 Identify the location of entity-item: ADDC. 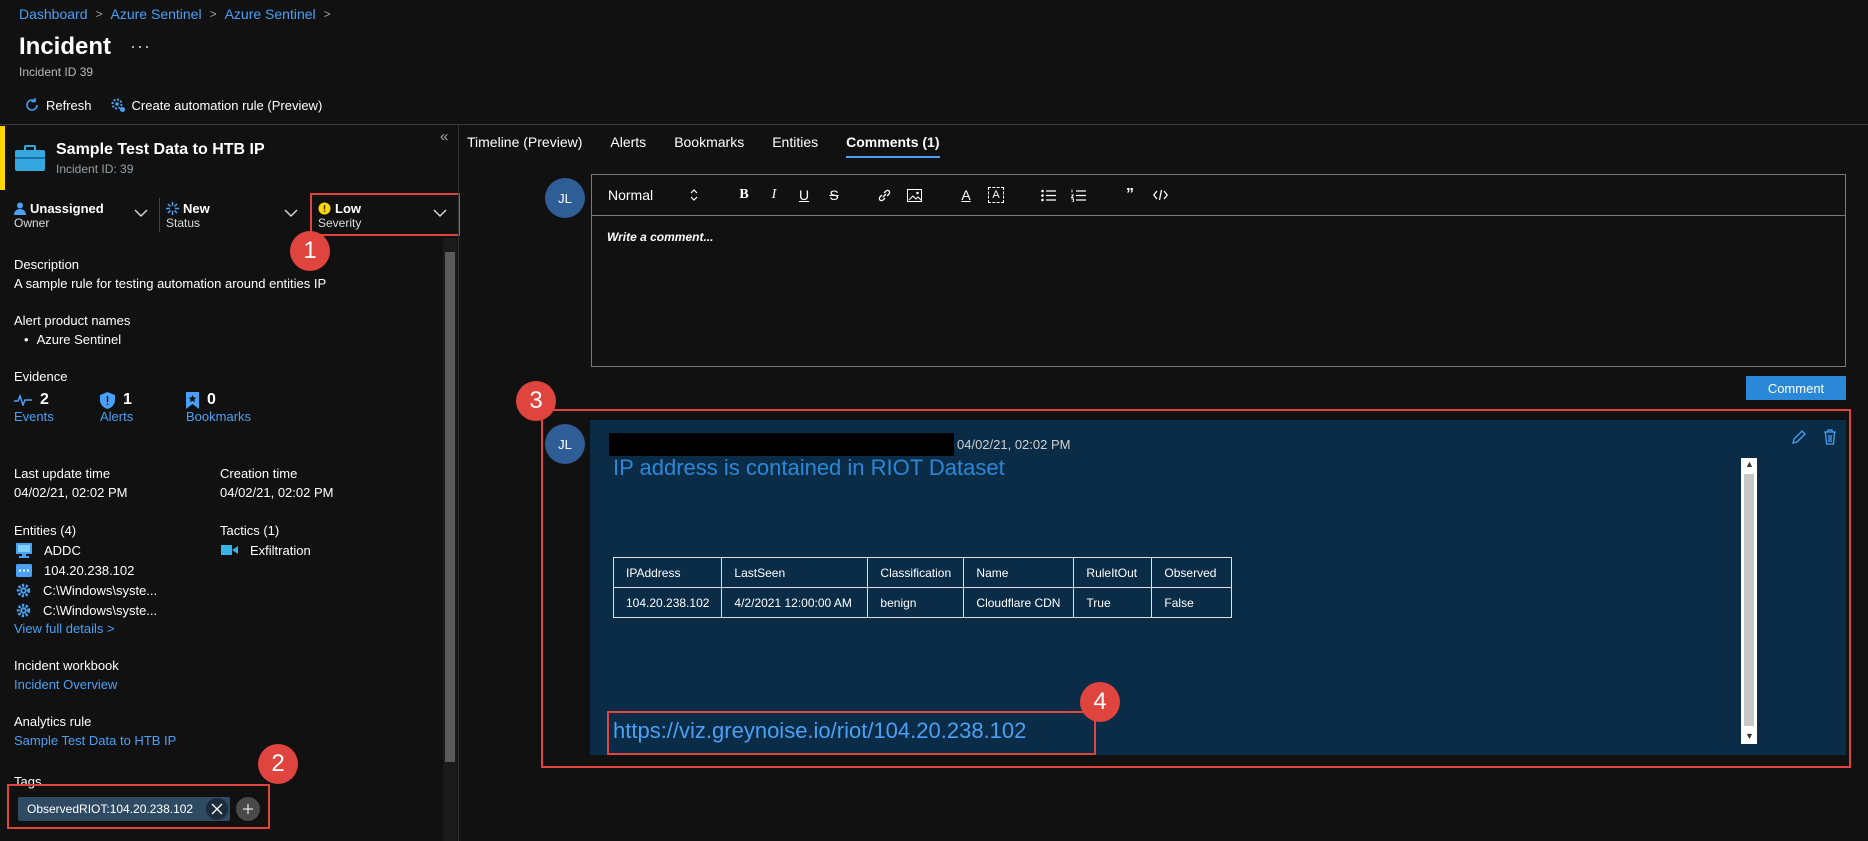
(86, 550).